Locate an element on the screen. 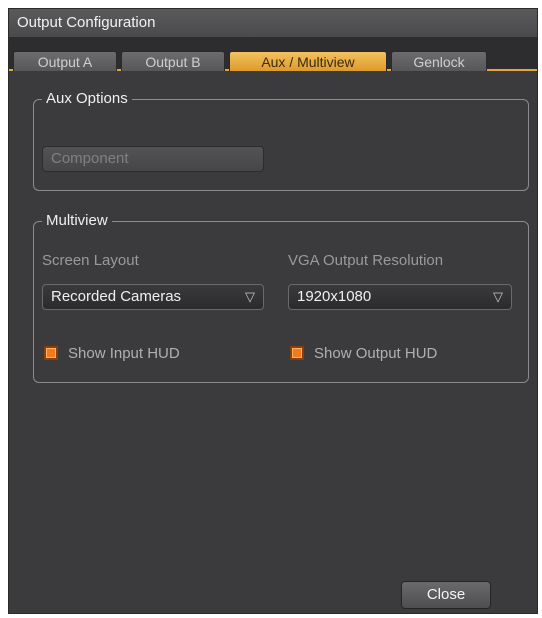  screen-layout-dropdown: Recorded Cameras ▽ is located at coordinates (153, 297).